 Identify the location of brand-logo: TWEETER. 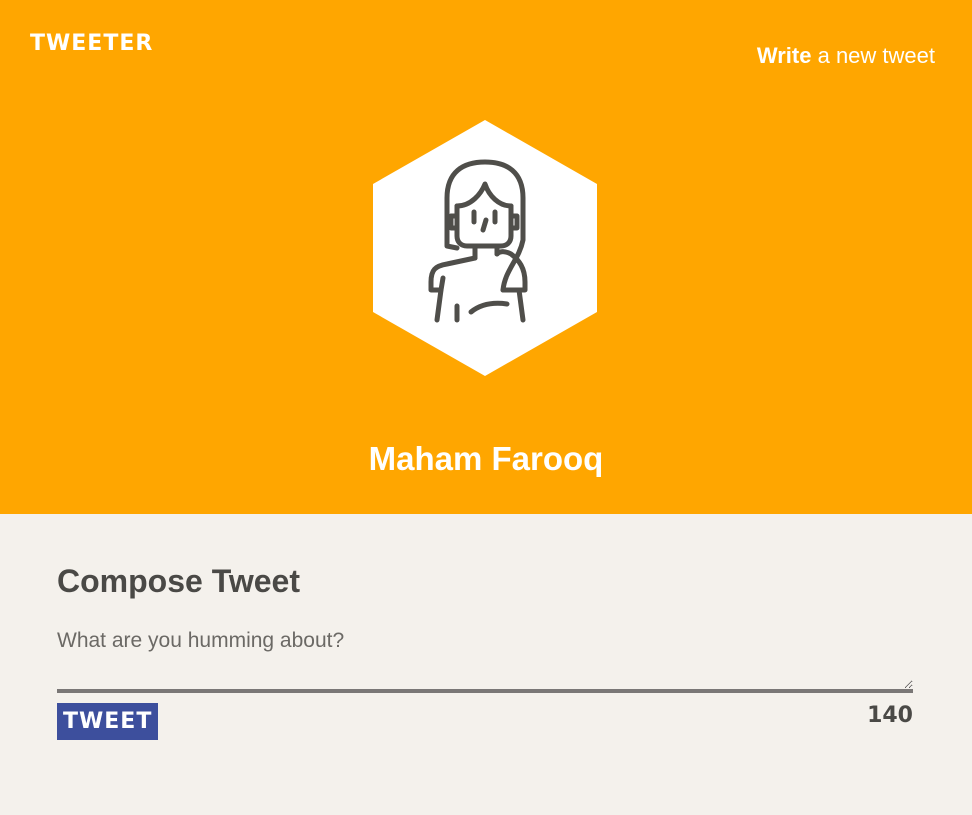
(91, 43).